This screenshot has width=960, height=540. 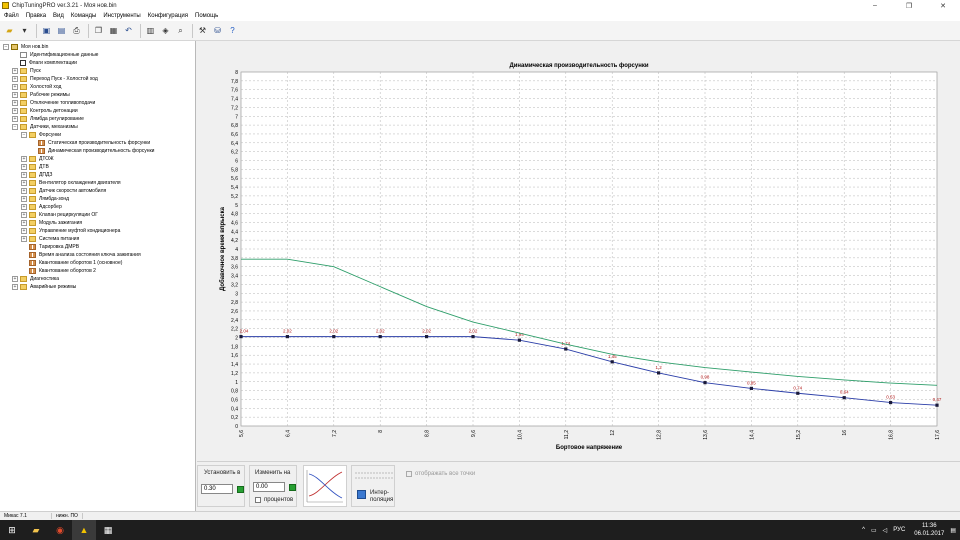 I want to click on tree-item: + ДТОЖ, so click(x=37, y=159).